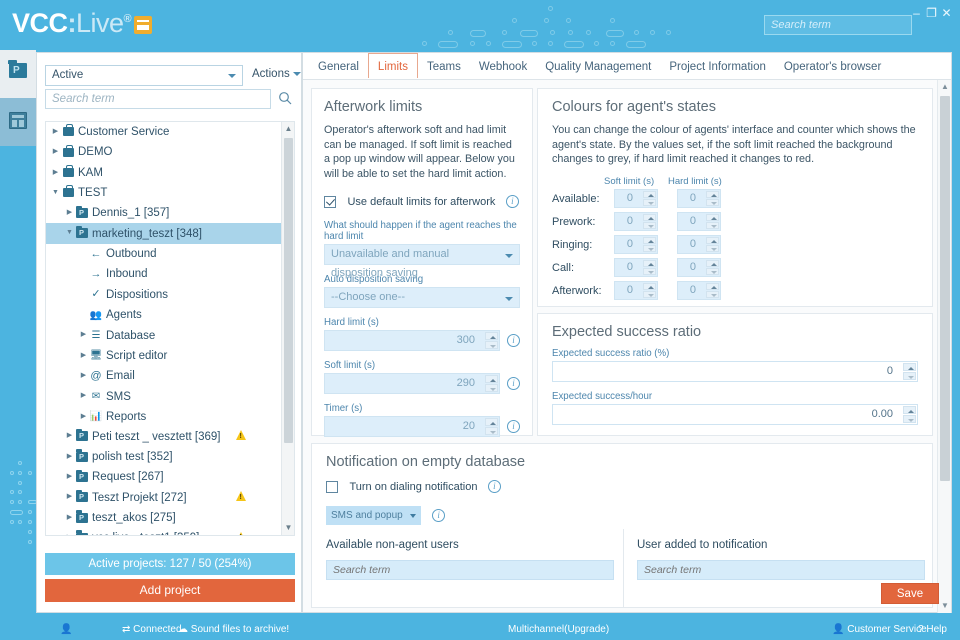 The width and height of the screenshot is (960, 640). Describe the element at coordinates (164, 355) in the screenshot. I see `tree-item: ▶ 🖥 Script editor` at that location.